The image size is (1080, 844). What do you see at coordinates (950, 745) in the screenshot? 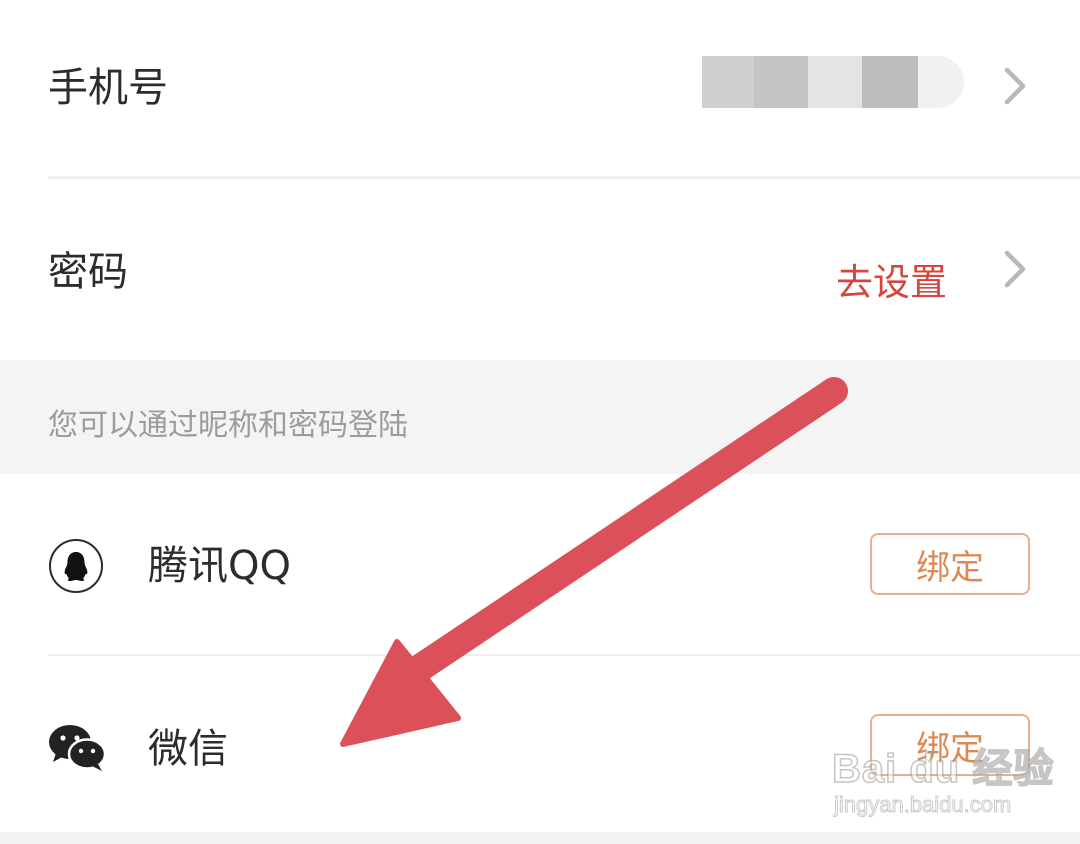
I see `bind-wechat-button: 绑定` at bounding box center [950, 745].